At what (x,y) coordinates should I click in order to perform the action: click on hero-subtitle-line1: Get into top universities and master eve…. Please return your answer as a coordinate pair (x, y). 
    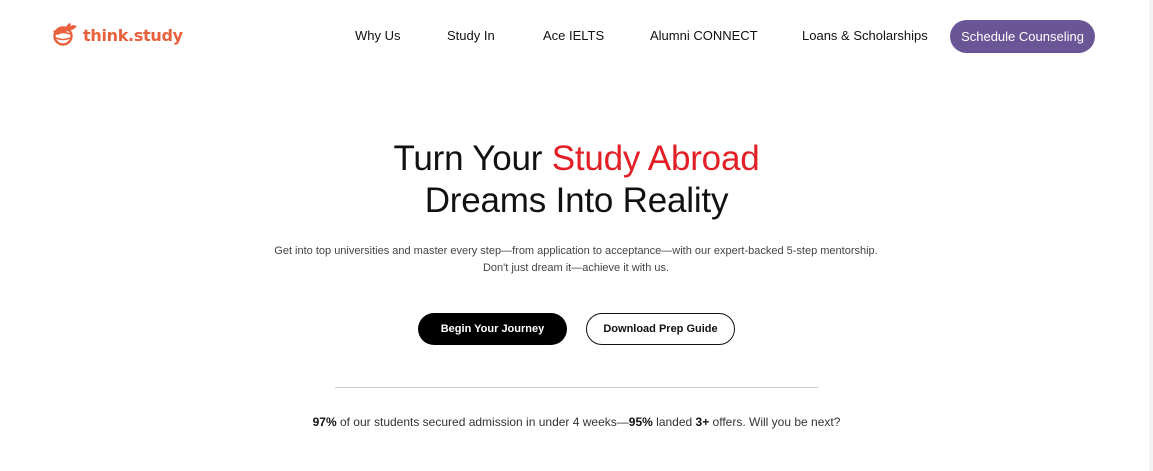
    Looking at the image, I should click on (576, 251).